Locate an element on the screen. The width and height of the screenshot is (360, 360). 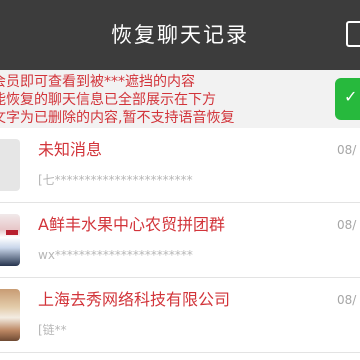
notice-line-vip: 会员即可查看到被***遮挡的内容 is located at coordinates (97, 82).